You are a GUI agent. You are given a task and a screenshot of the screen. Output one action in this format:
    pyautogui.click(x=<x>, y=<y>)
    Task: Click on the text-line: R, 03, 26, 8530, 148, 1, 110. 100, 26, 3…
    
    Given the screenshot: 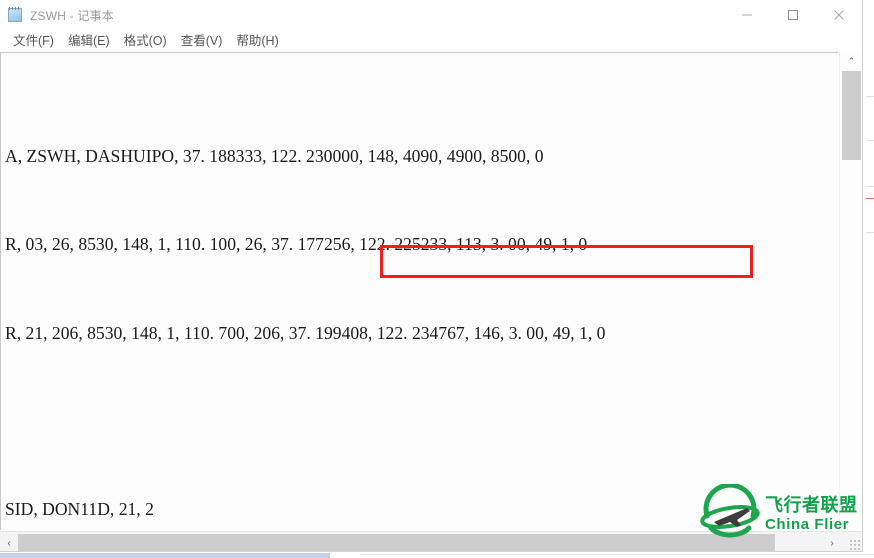 What is the action you would take?
    pyautogui.click(x=296, y=244)
    